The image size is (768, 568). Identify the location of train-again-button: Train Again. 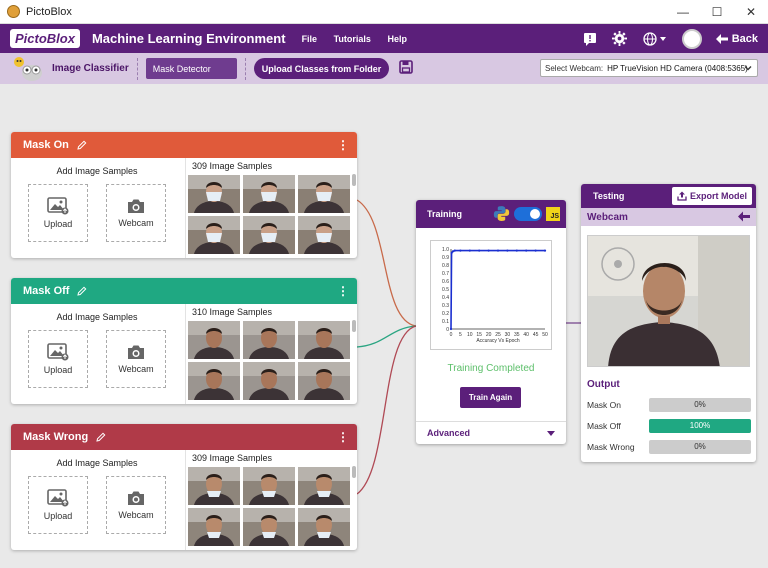
(490, 397).